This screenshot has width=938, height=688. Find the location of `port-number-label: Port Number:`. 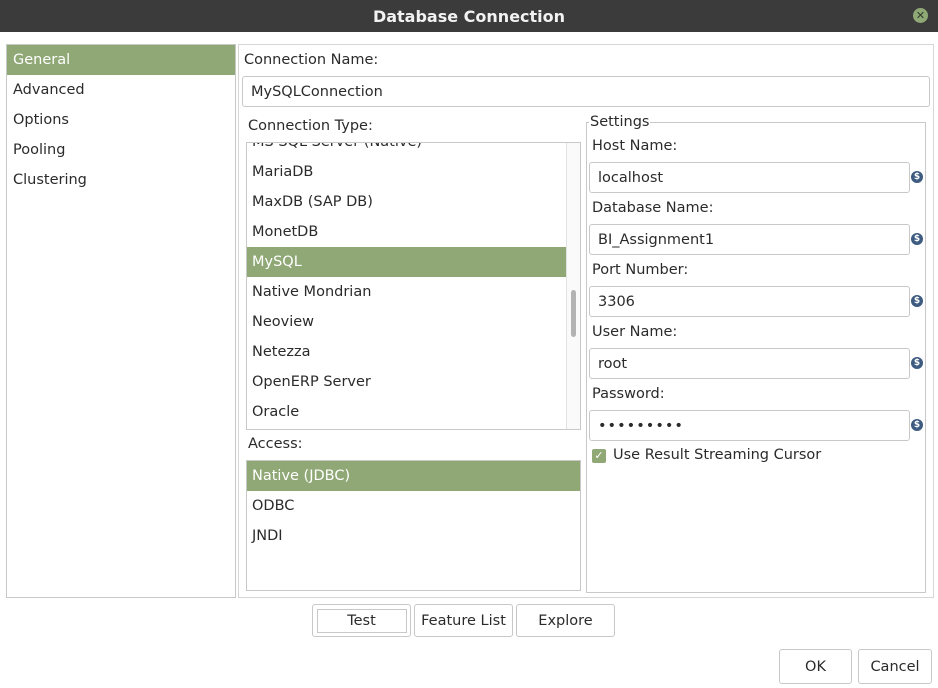

port-number-label: Port Number: is located at coordinates (640, 270).